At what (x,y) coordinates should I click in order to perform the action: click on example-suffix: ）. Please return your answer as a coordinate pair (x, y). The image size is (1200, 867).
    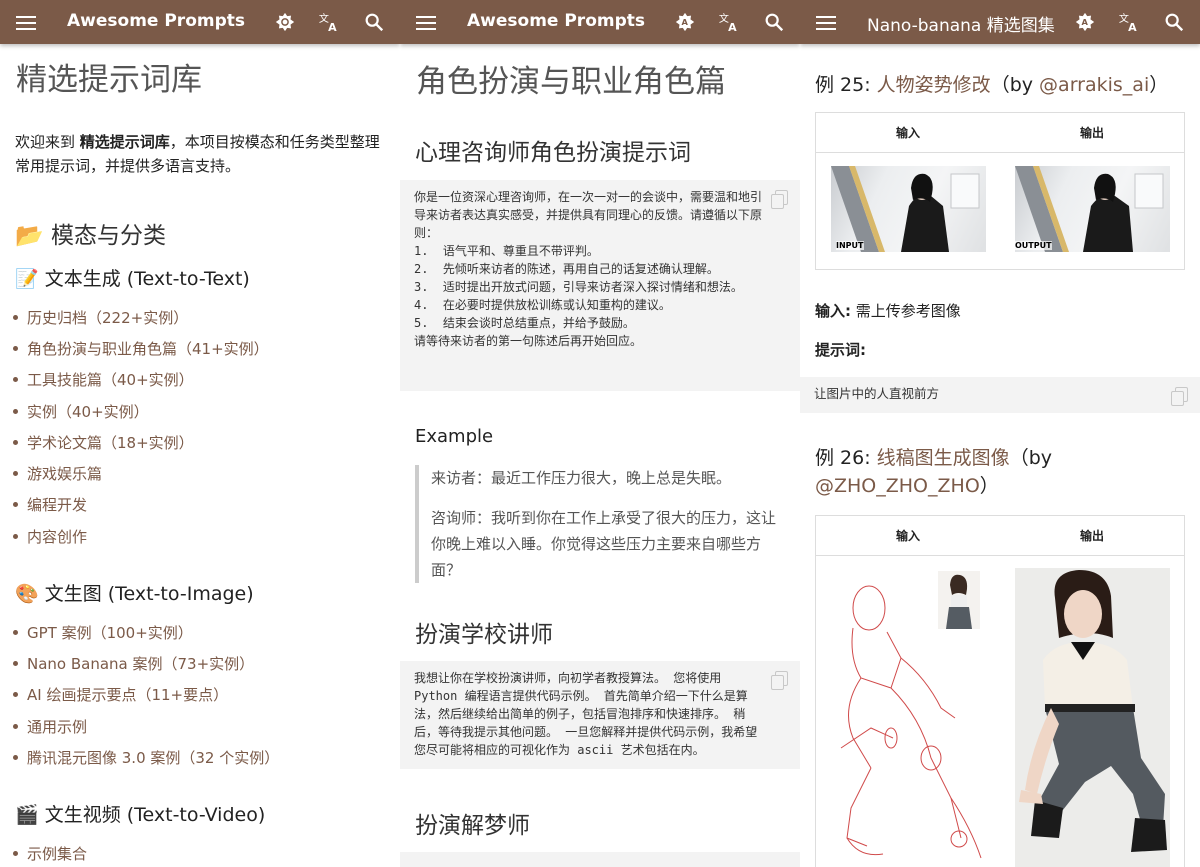
    Looking at the image, I should click on (989, 486).